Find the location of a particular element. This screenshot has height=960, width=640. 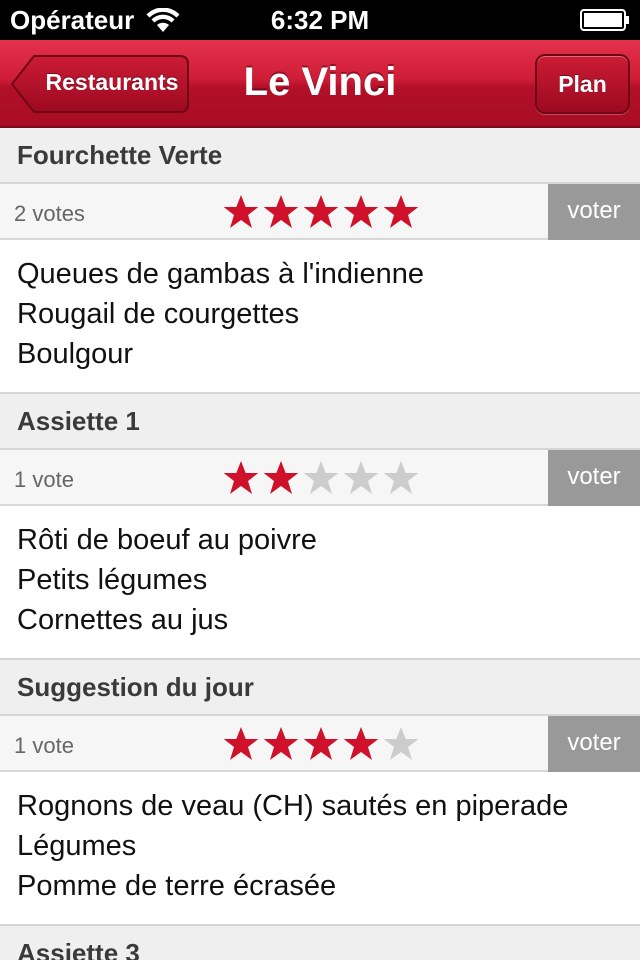

status-time: 6:32 PM is located at coordinates (320, 20).